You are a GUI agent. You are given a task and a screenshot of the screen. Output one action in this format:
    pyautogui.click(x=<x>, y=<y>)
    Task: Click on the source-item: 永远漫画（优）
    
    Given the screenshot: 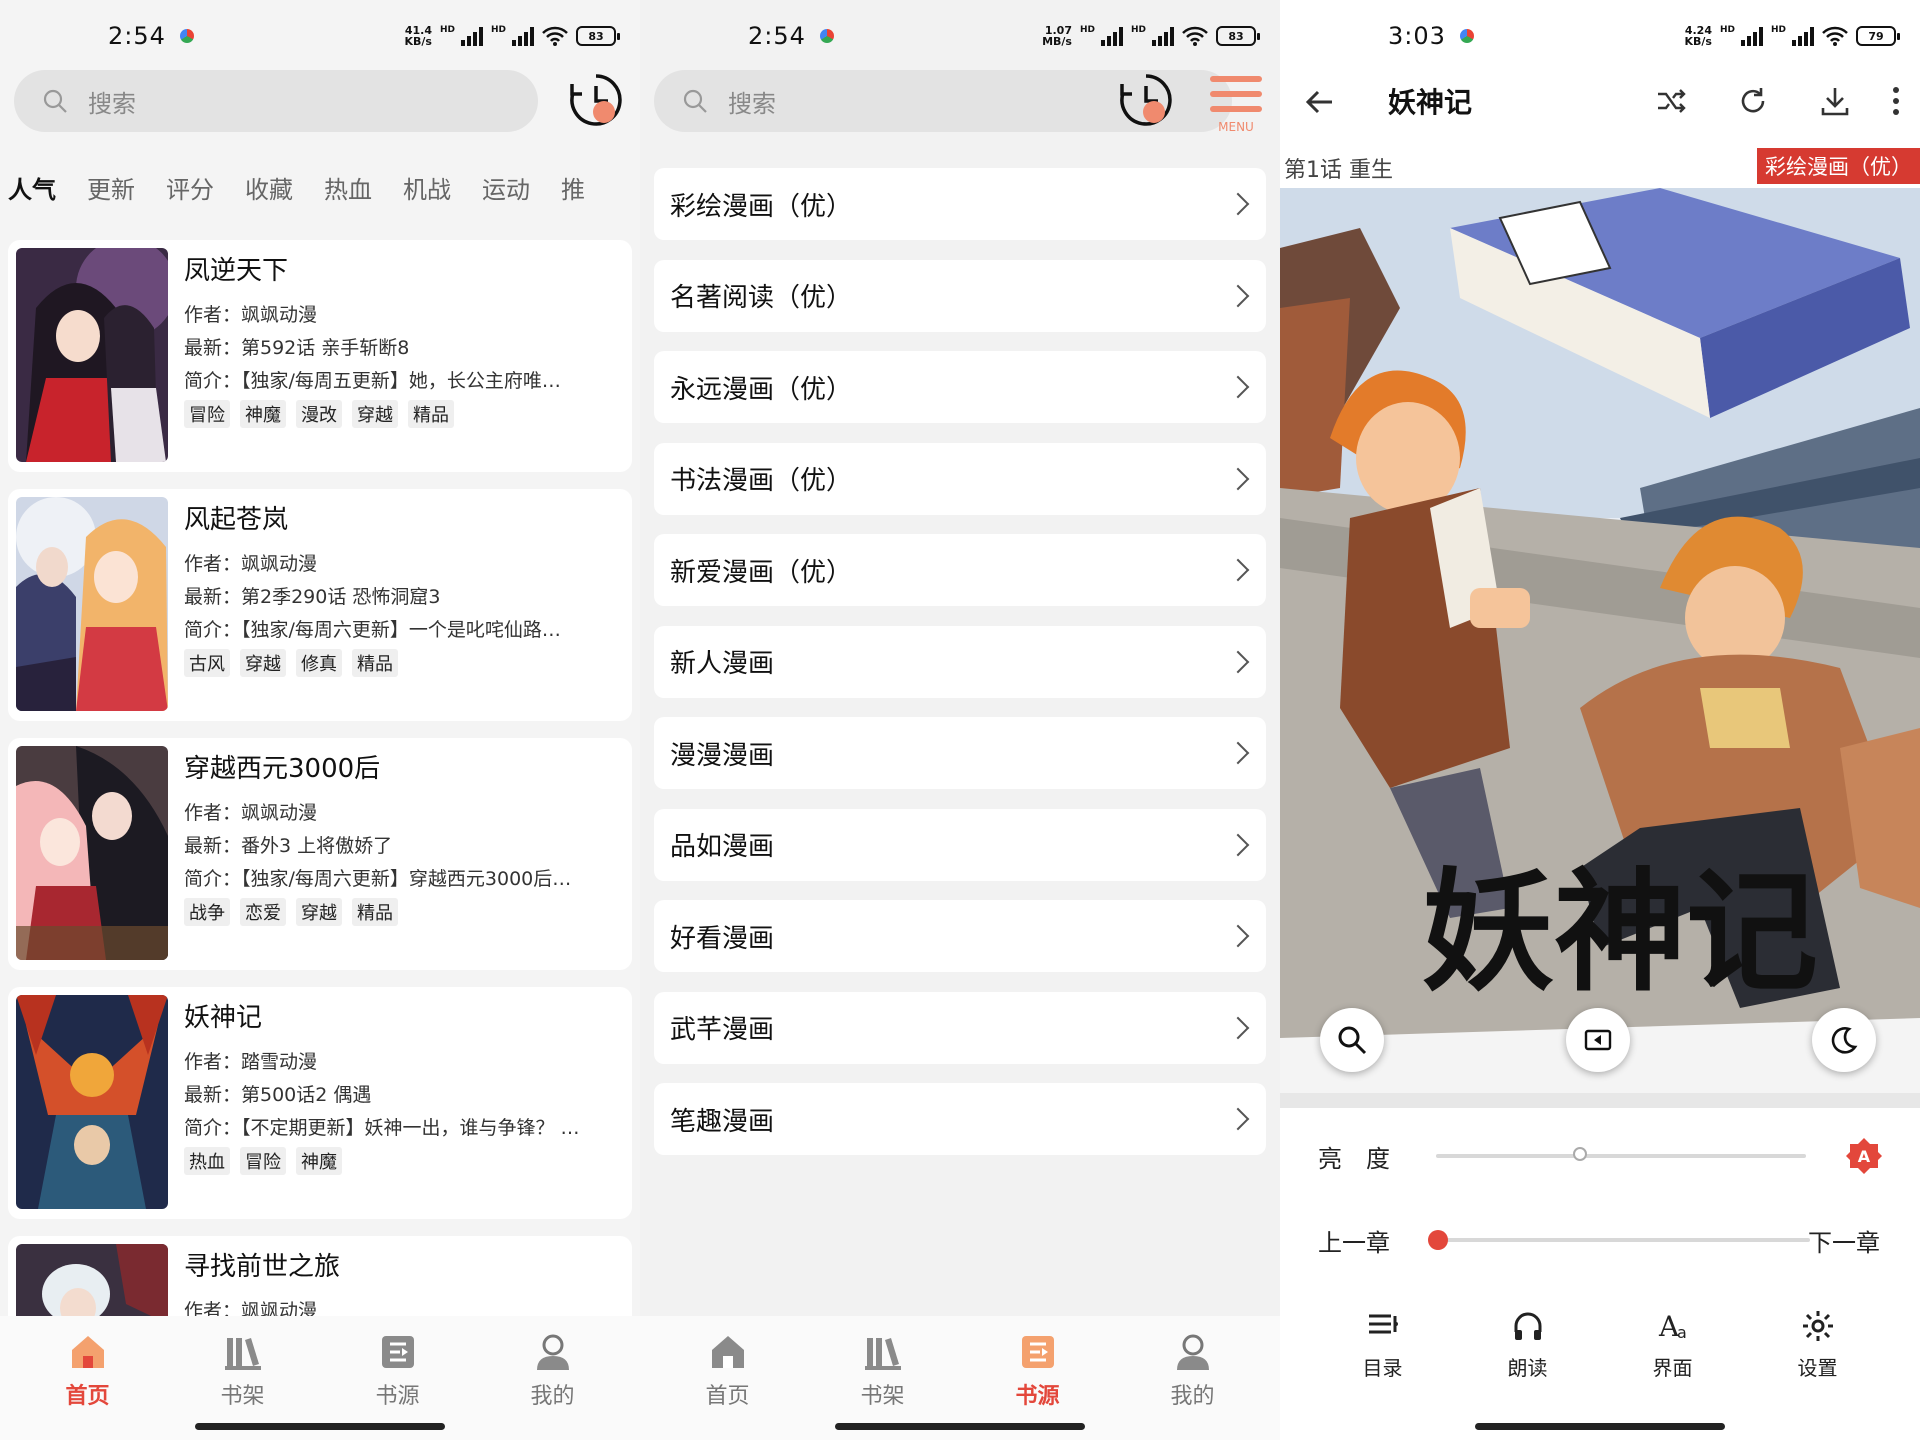 What is the action you would take?
    pyautogui.click(x=960, y=387)
    